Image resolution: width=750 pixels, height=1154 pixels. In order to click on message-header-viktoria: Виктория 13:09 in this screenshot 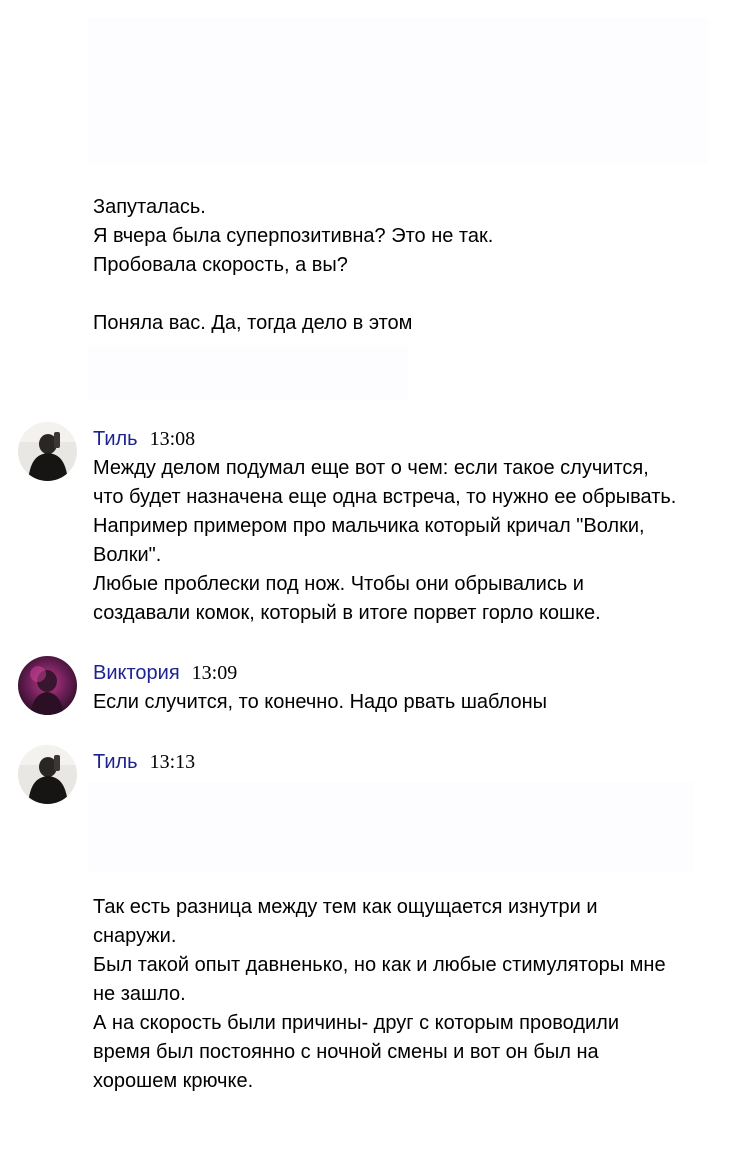, I will do `click(165, 673)`.